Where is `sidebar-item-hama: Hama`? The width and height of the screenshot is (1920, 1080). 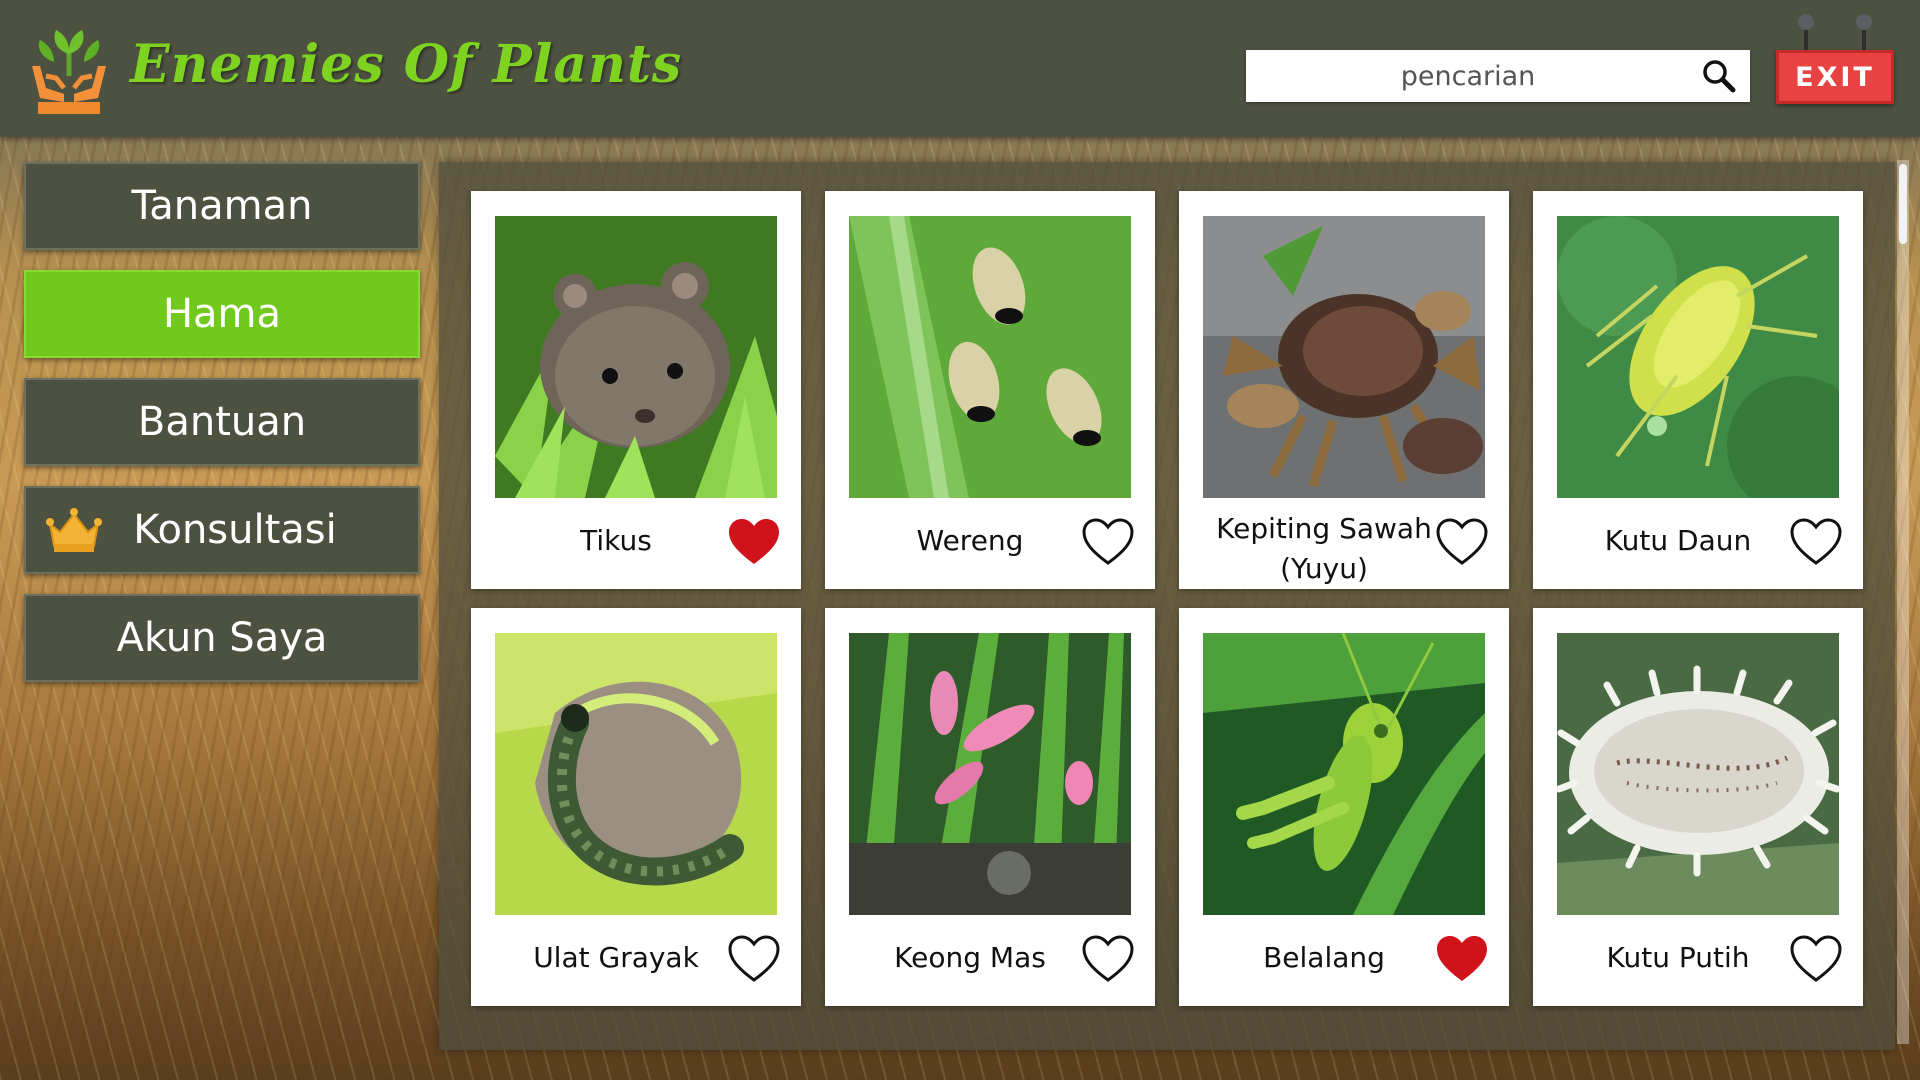
sidebar-item-hama: Hama is located at coordinates (222, 314).